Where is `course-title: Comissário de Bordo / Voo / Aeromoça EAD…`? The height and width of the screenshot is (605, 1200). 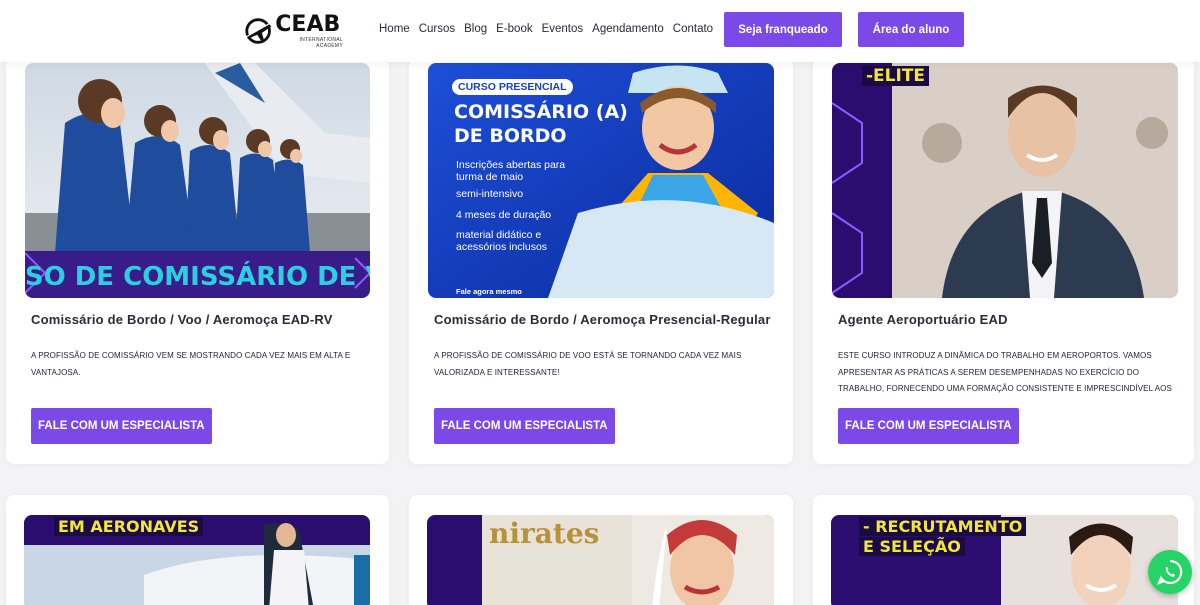 course-title: Comissário de Bordo / Voo / Aeromoça EAD… is located at coordinates (182, 319).